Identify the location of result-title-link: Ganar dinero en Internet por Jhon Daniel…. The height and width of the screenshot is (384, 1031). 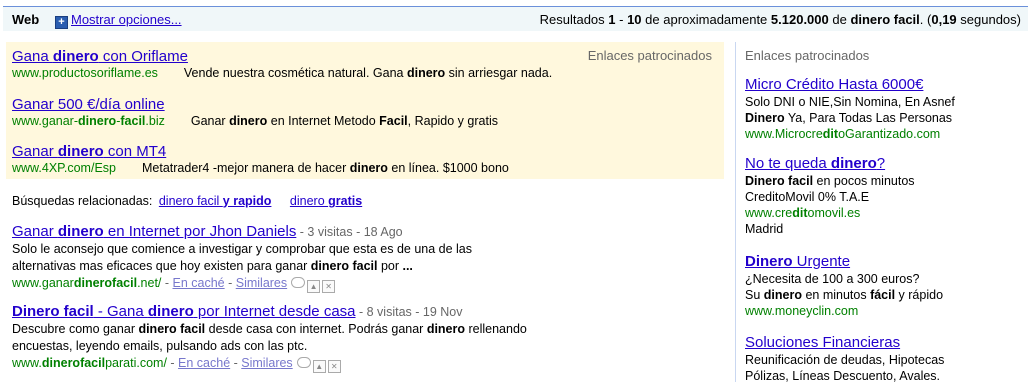
(154, 231).